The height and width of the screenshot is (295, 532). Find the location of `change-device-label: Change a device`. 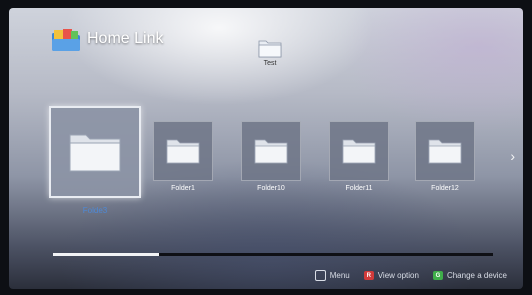

change-device-label: Change a device is located at coordinates (476, 275).